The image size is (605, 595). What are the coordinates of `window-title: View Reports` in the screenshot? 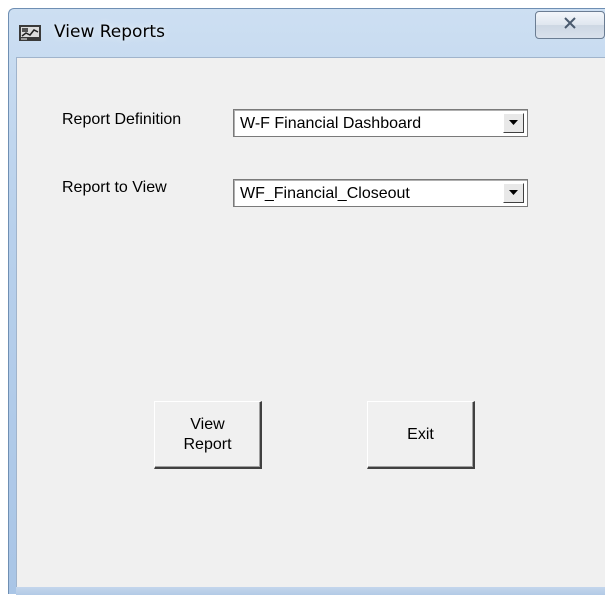 It's located at (109, 32).